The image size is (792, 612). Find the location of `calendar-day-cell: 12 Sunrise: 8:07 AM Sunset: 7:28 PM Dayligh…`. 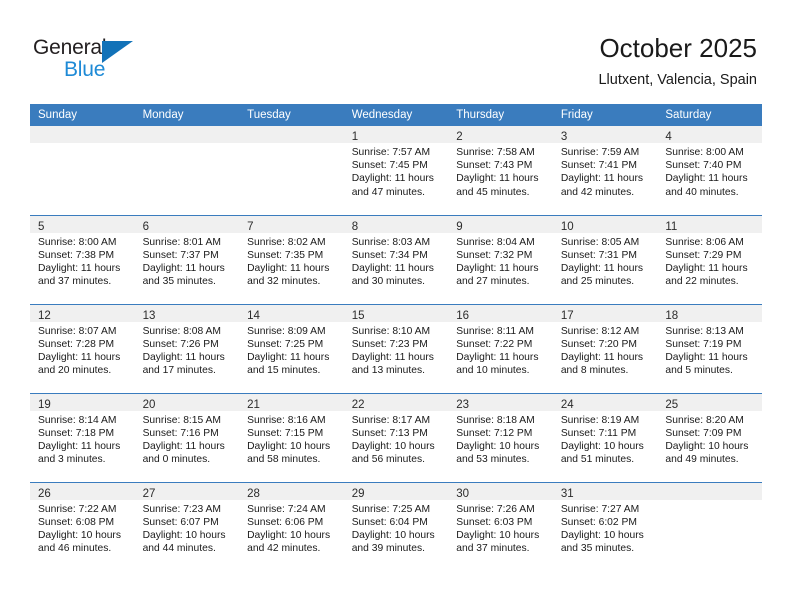

calendar-day-cell: 12 Sunrise: 8:07 AM Sunset: 7:28 PM Dayligh… is located at coordinates (82, 348).